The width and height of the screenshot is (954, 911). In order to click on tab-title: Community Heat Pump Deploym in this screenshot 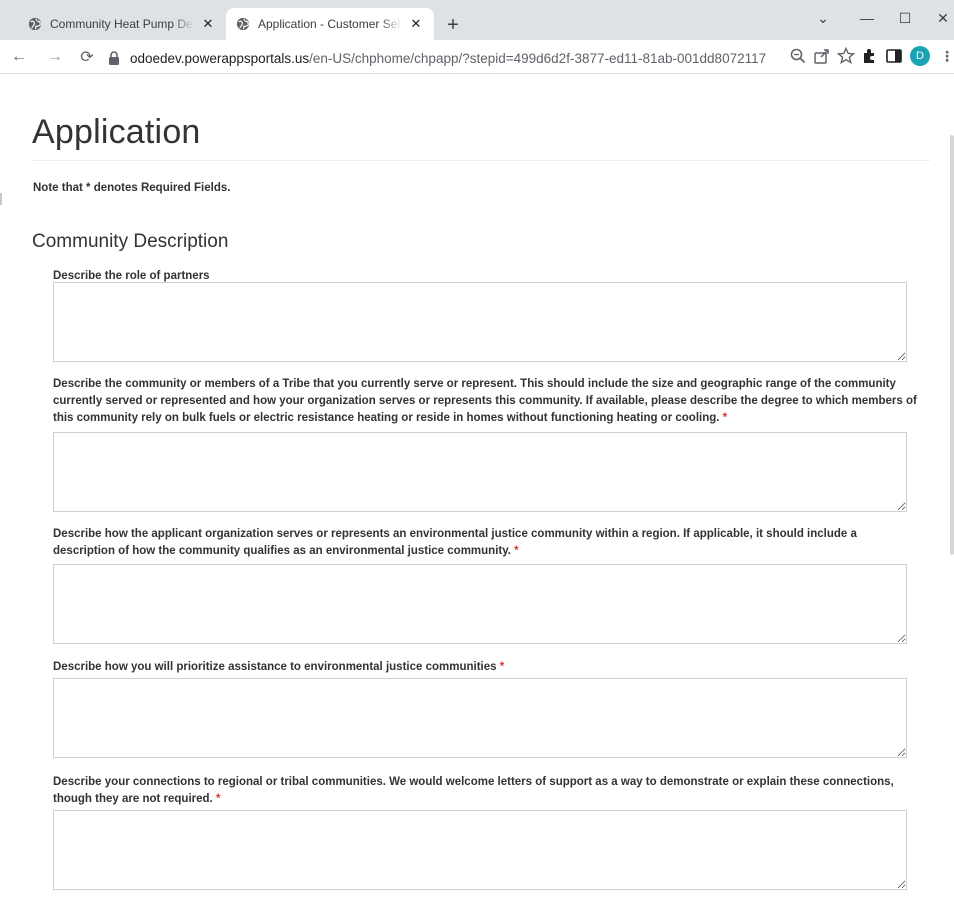, I will do `click(122, 24)`.